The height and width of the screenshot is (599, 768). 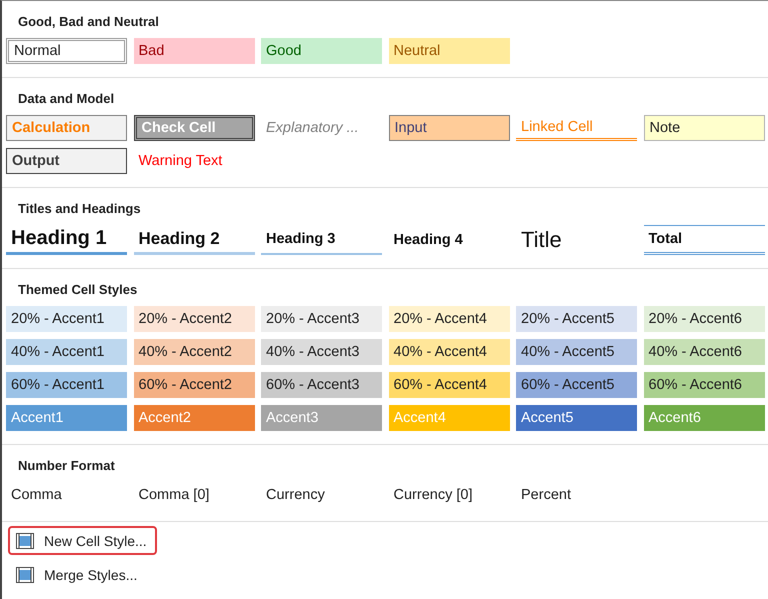 I want to click on cell-style-option: 60% - Accent2, so click(x=194, y=385).